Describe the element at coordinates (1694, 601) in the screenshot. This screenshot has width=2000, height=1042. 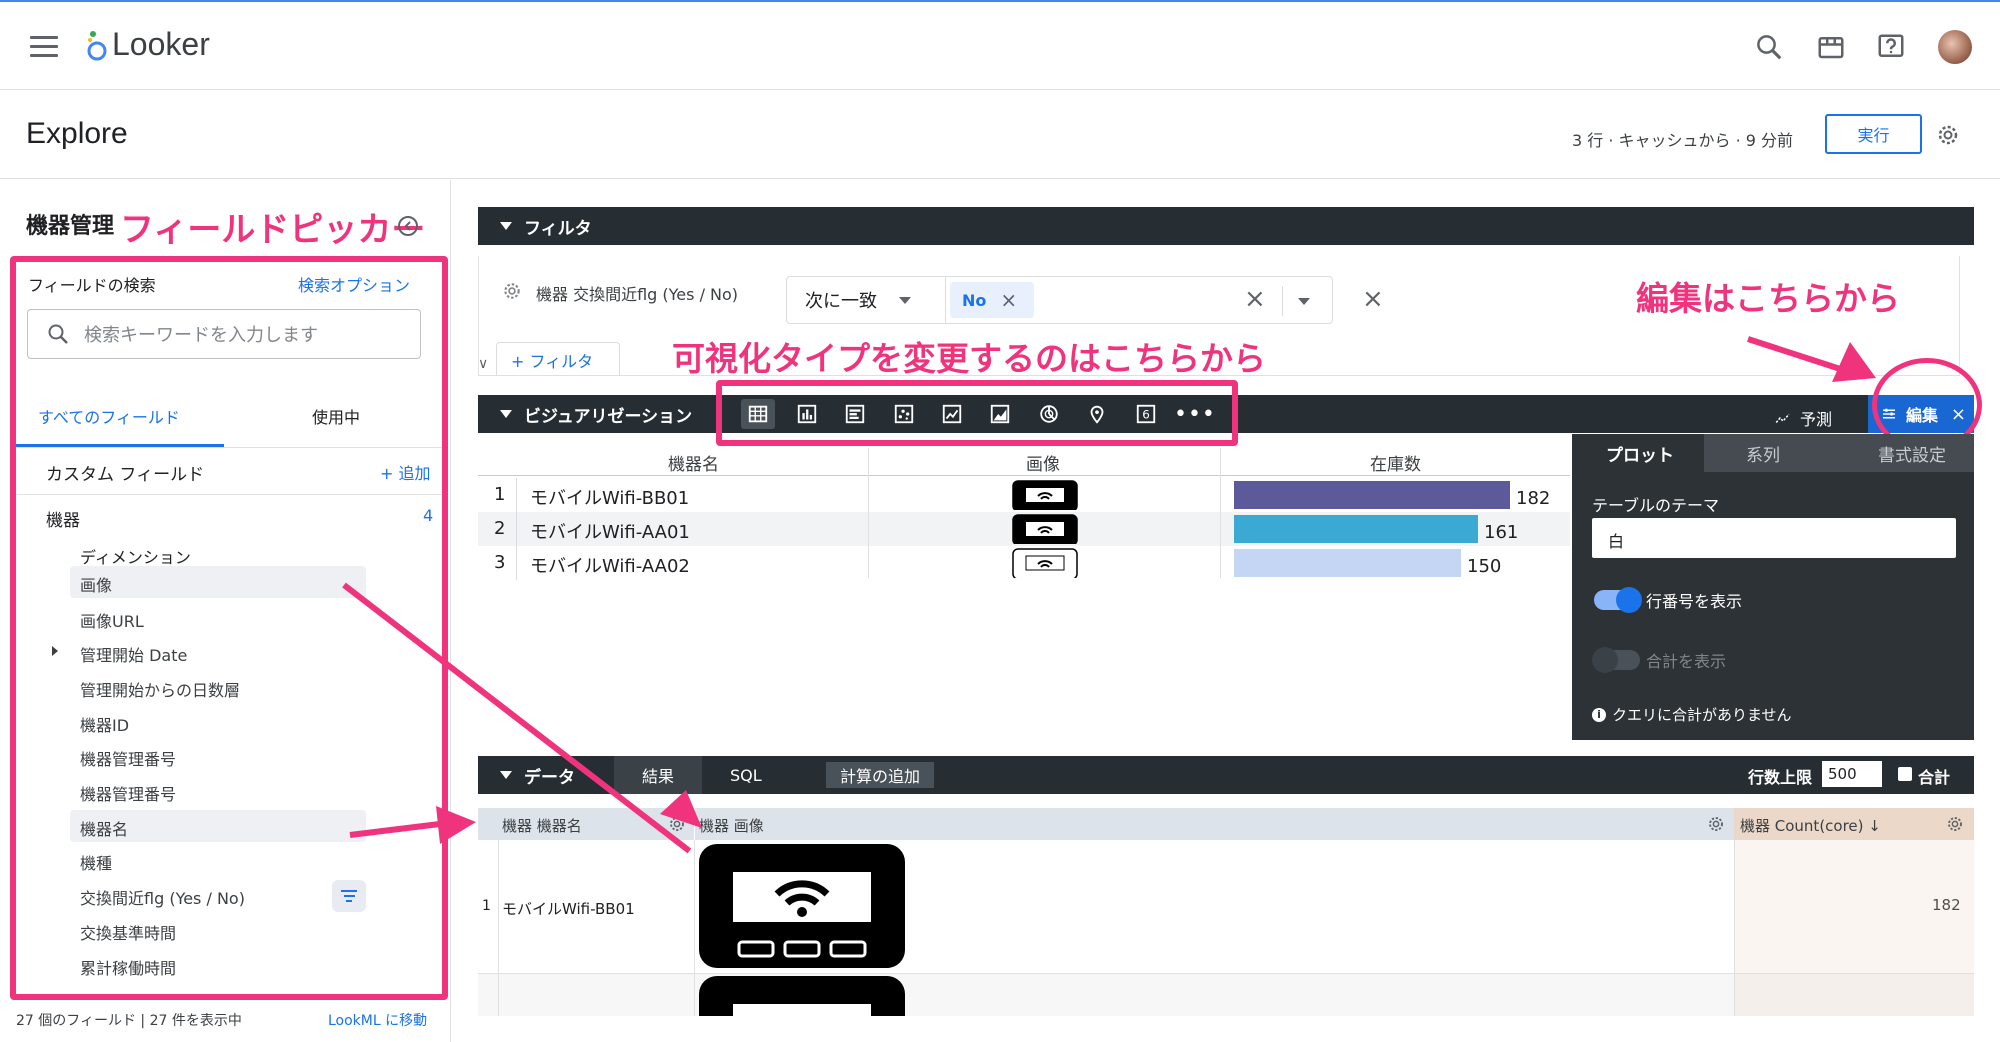
I see `row-number-label: 行番号を表示` at that location.